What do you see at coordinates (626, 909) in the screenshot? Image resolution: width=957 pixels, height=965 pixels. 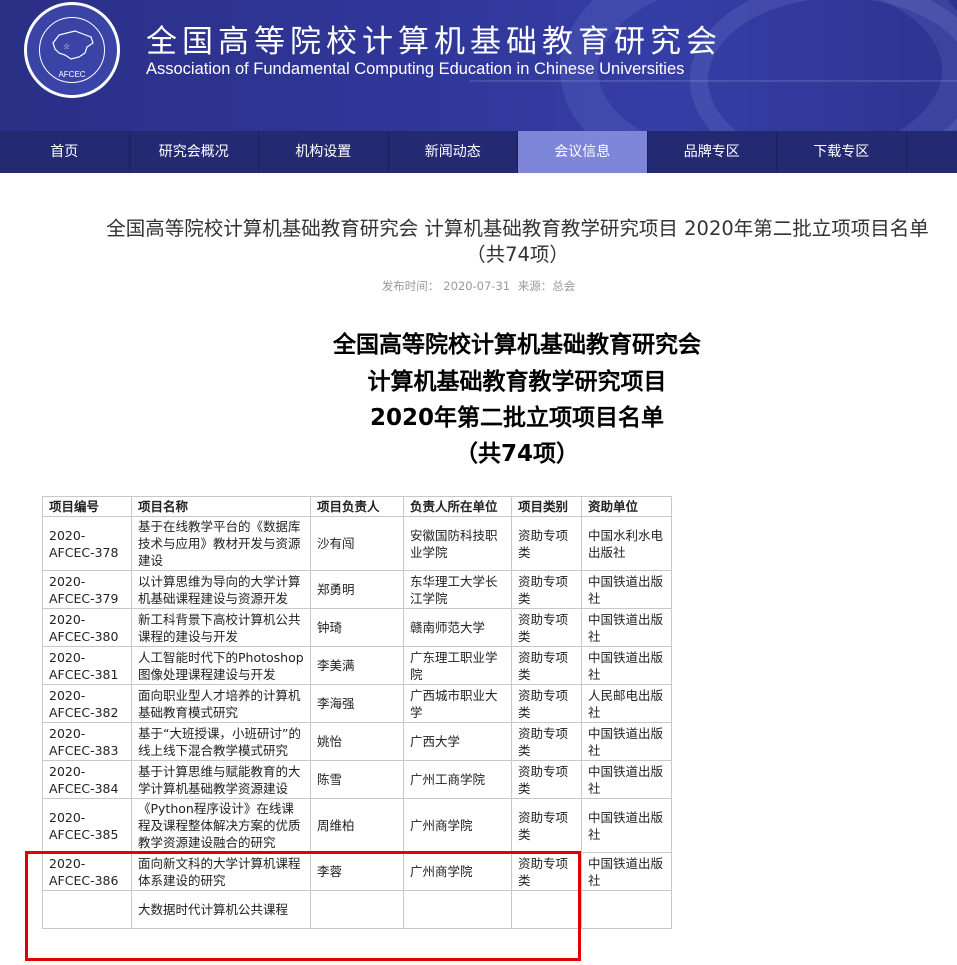 I see `cell-funder` at bounding box center [626, 909].